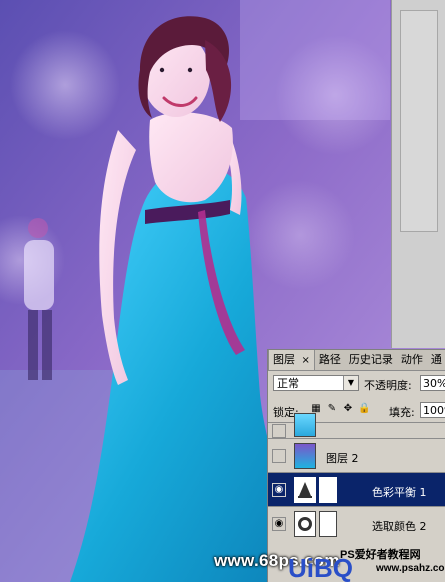  Describe the element at coordinates (380, 555) in the screenshot. I see `watermark-subtitle: PS爱好者教程网` at that location.